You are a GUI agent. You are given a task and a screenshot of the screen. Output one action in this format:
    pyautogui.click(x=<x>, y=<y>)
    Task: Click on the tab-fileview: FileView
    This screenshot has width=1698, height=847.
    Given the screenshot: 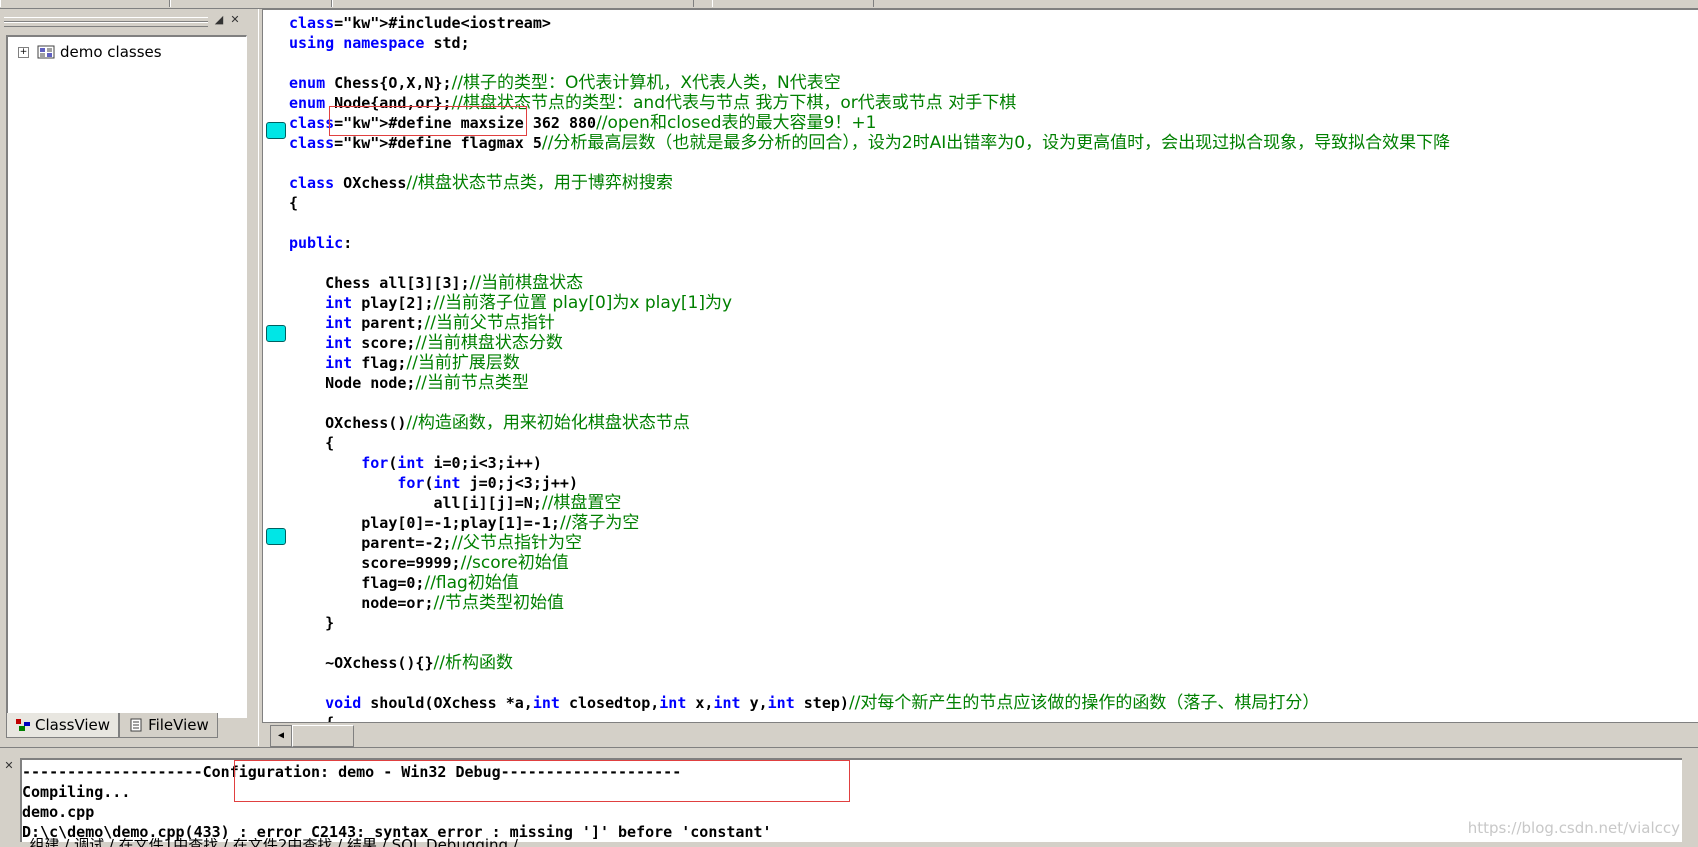 What is the action you would take?
    pyautogui.click(x=168, y=725)
    